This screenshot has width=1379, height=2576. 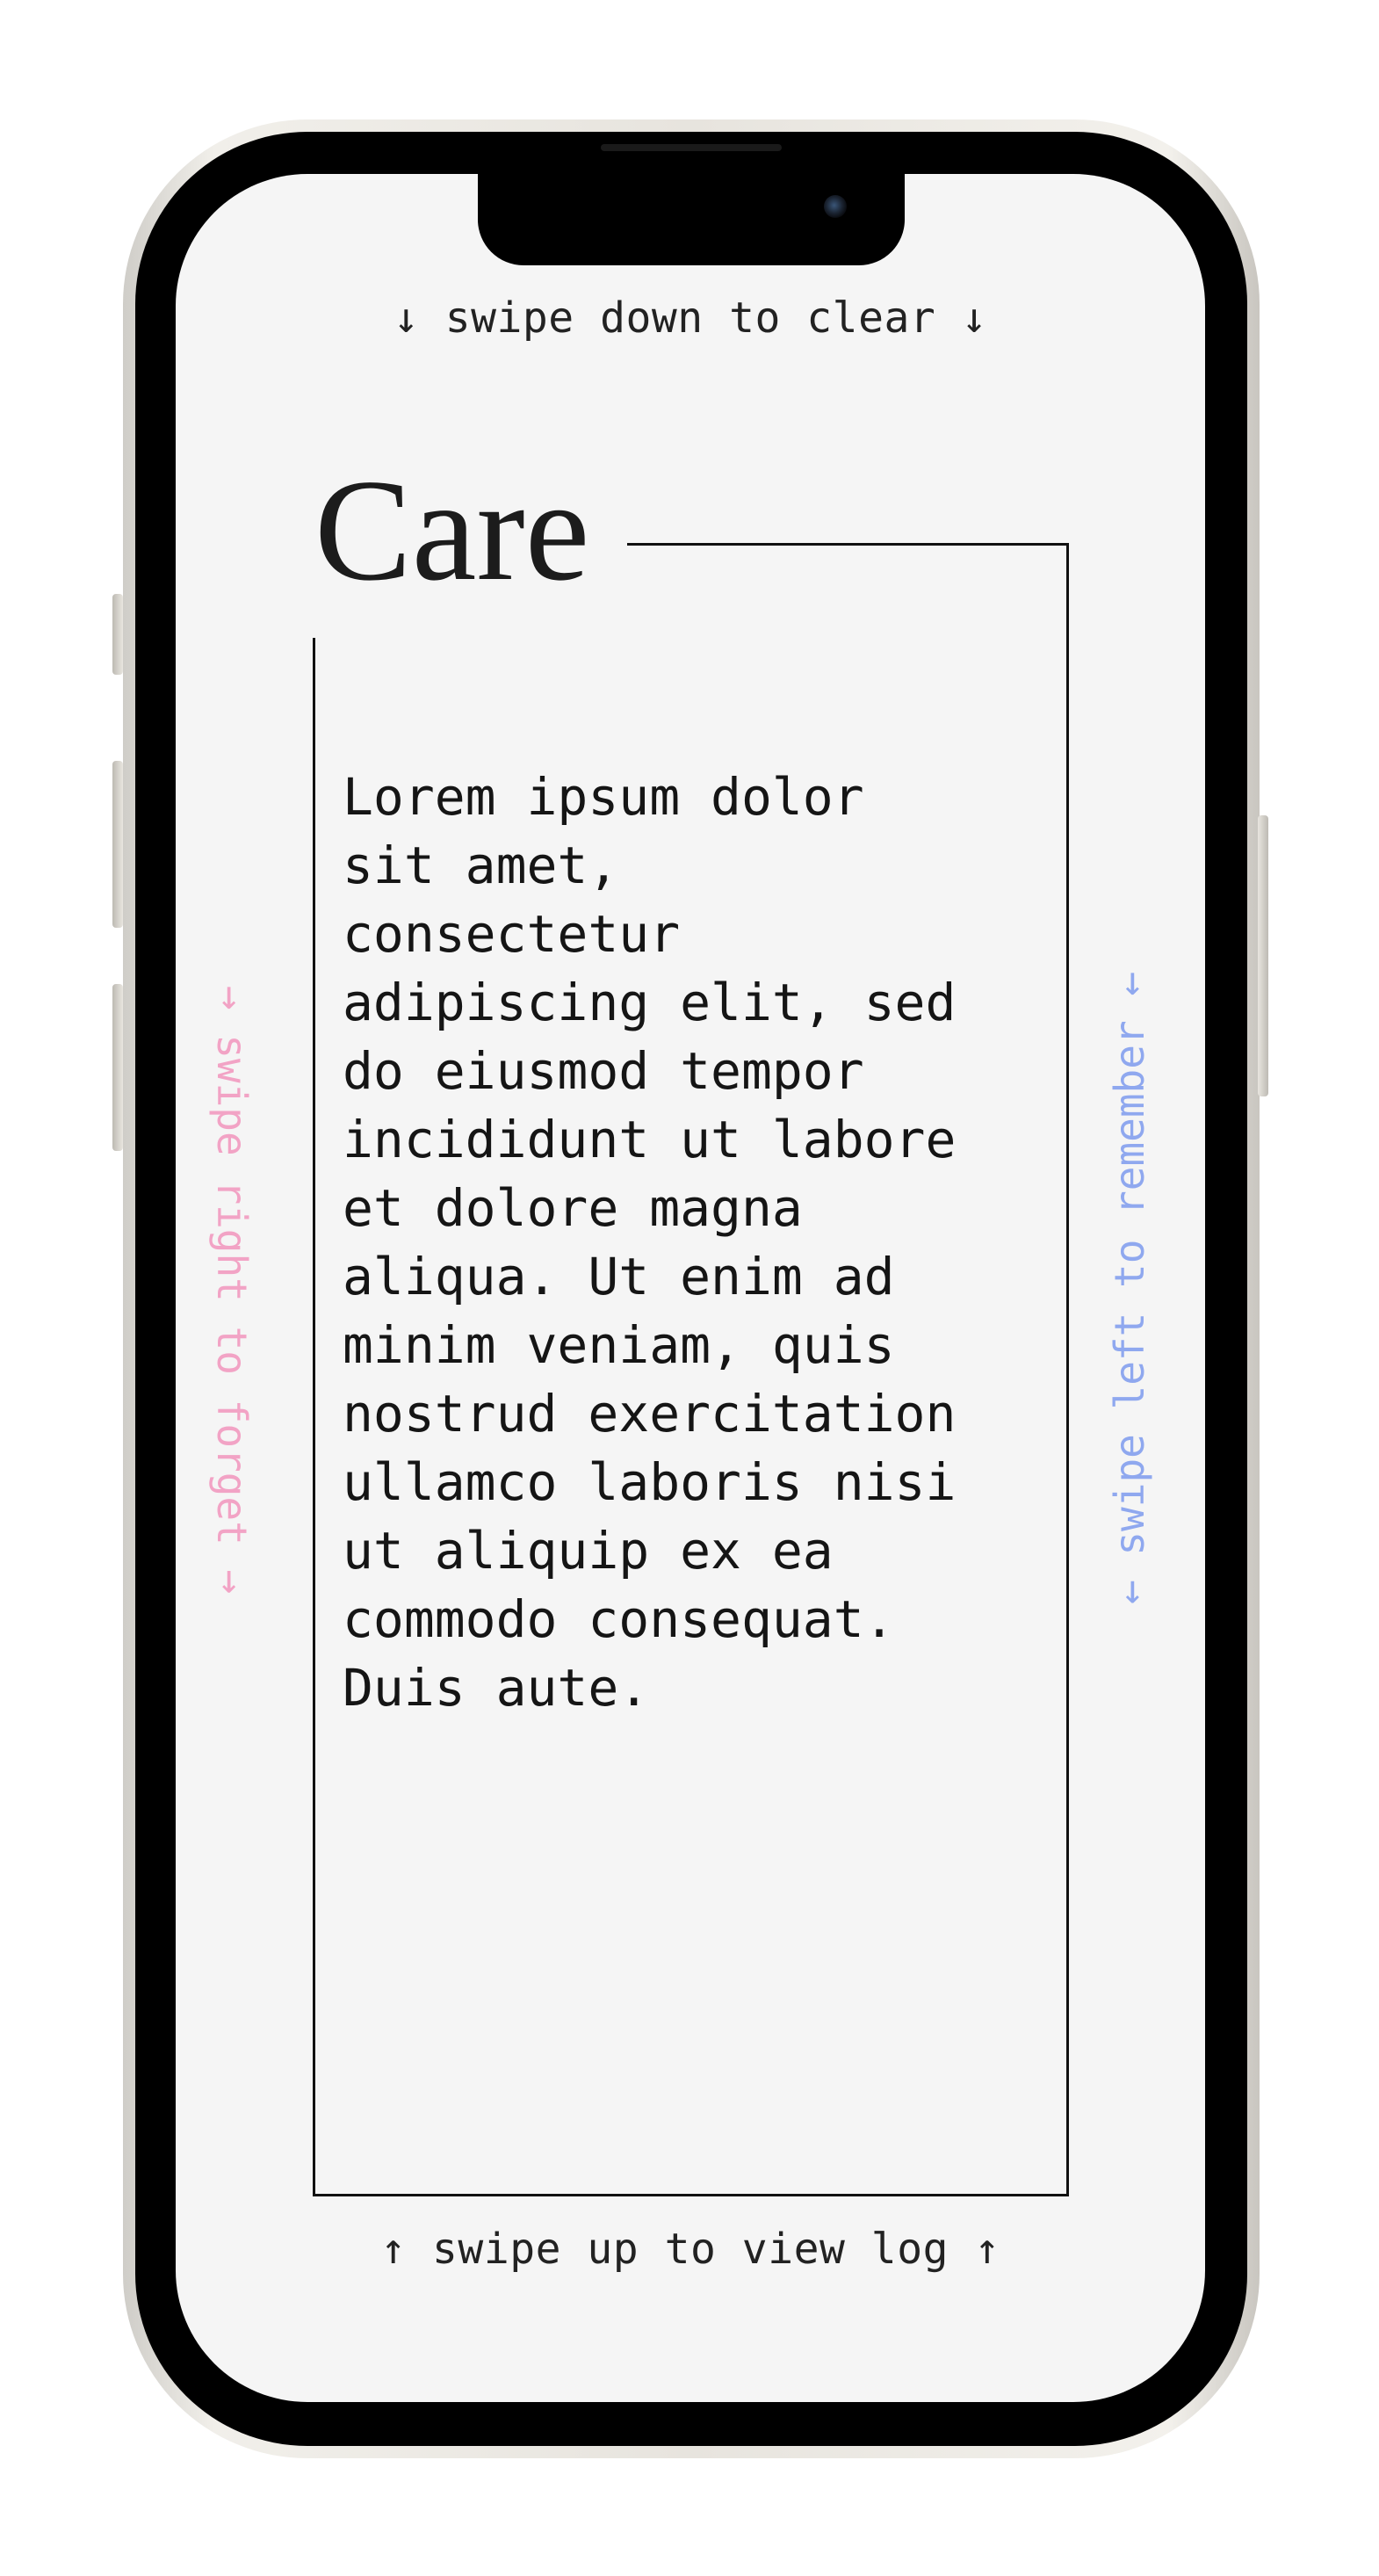 I want to click on card-border-top, so click(x=847, y=544).